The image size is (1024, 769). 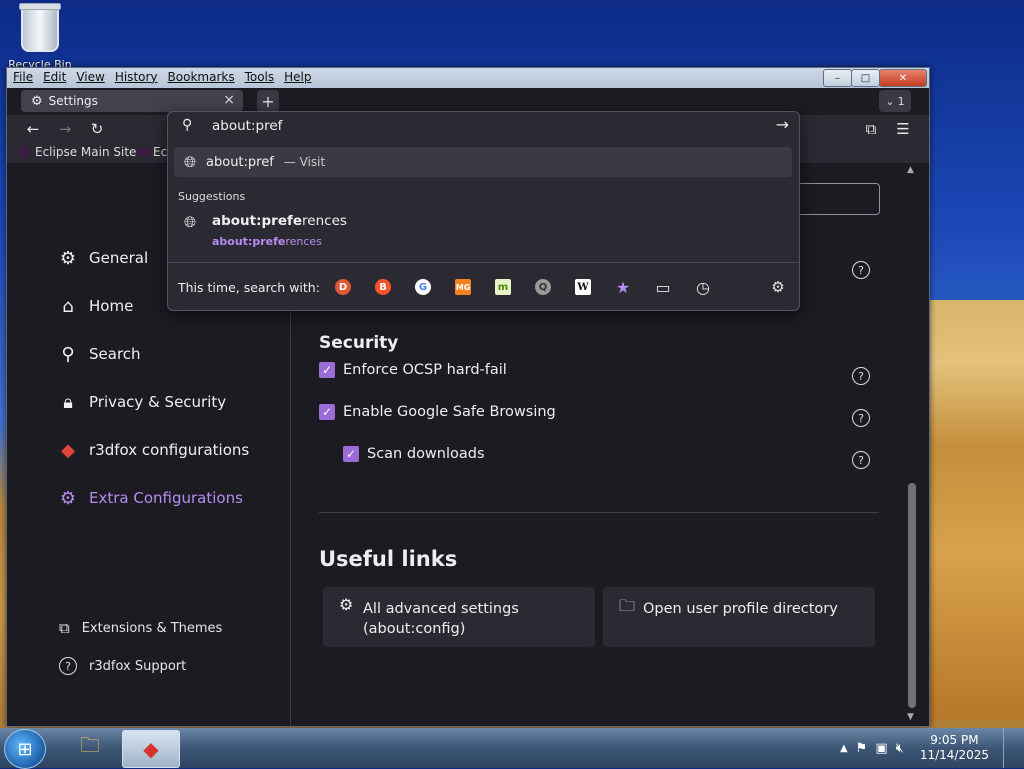 I want to click on sidebar-item-search: ⚲ Search, so click(x=98, y=354).